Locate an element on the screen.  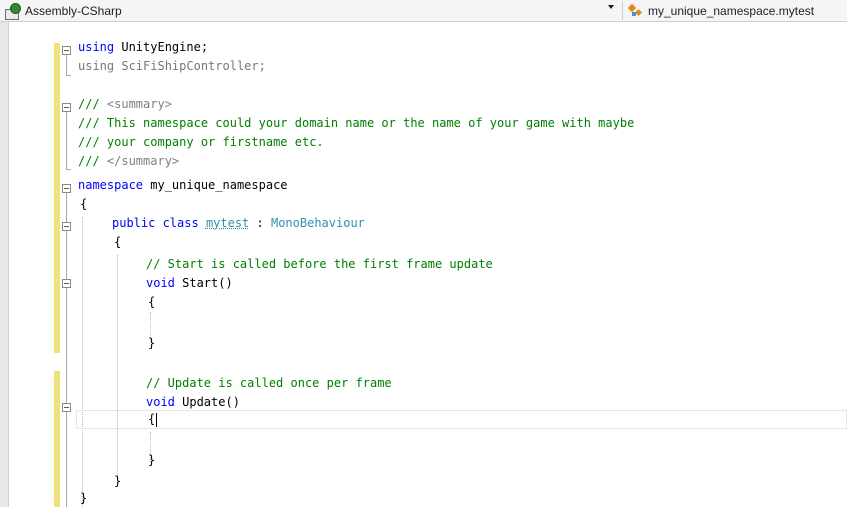
code-line: using UnityEngine; is located at coordinates (143, 47).